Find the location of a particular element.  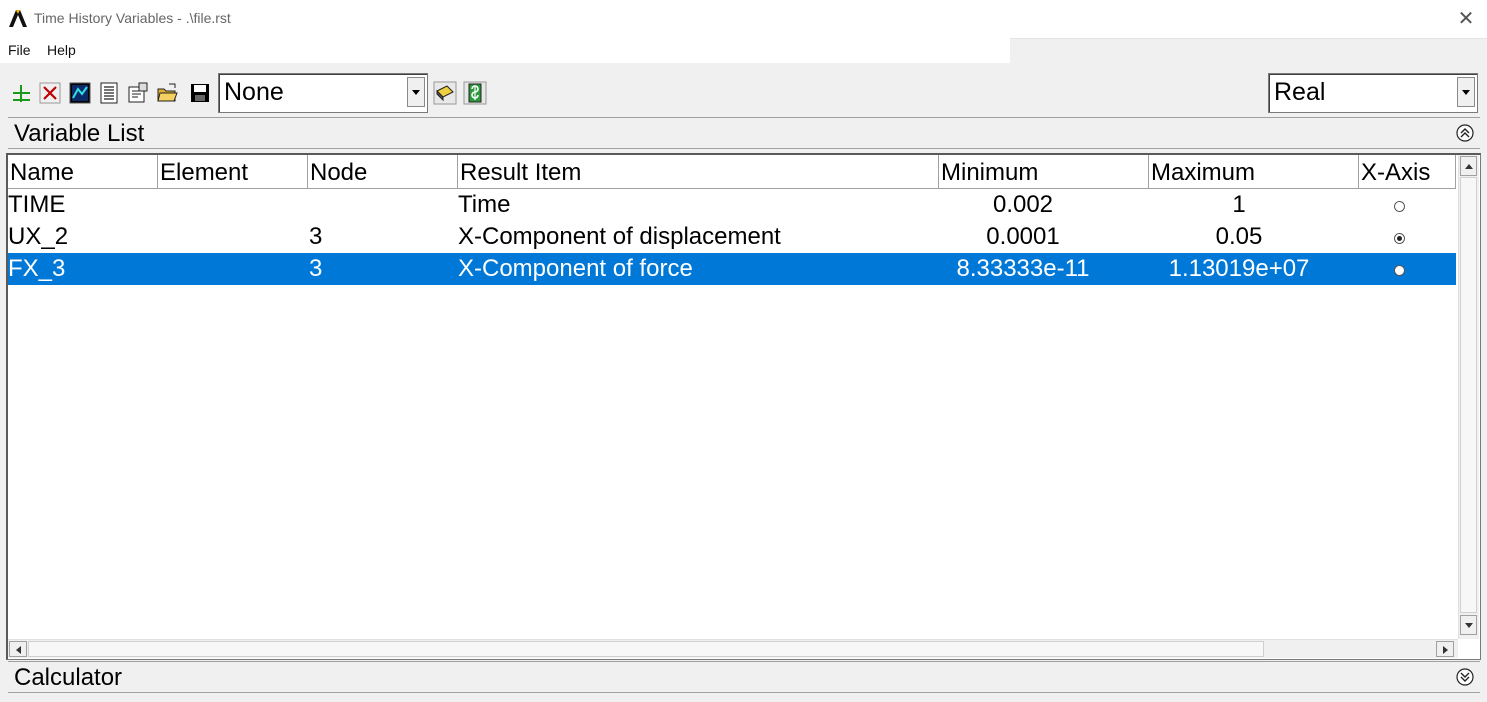

save-data-button is located at coordinates (200, 93).